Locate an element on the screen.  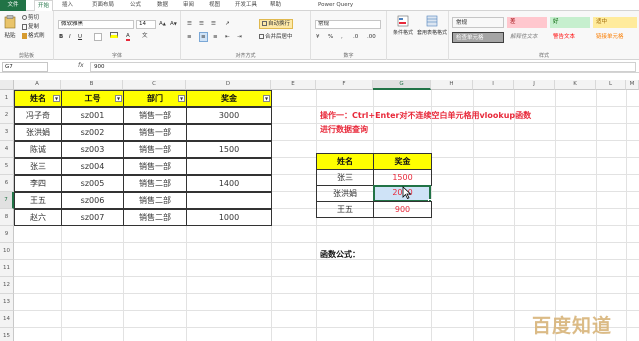
tab-page-layout: 页面布局 is located at coordinates (103, 5).